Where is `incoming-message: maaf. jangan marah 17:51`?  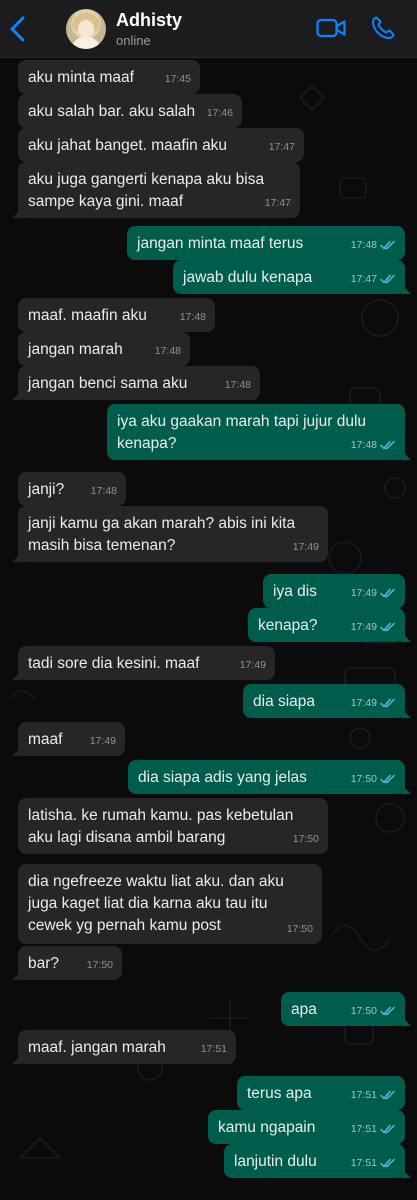
incoming-message: maaf. jangan marah 17:51 is located at coordinates (124, 1047).